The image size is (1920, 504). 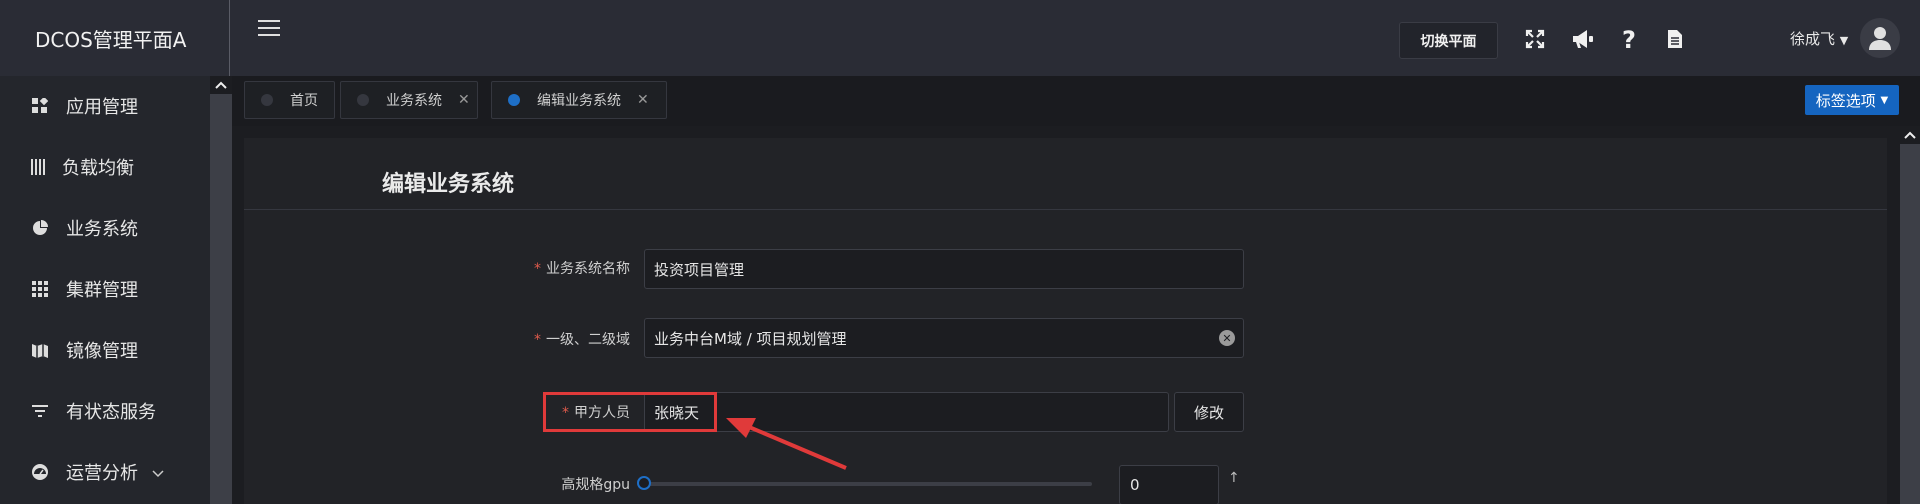 I want to click on user-menu: 徐成飞 ▼, so click(x=1819, y=38).